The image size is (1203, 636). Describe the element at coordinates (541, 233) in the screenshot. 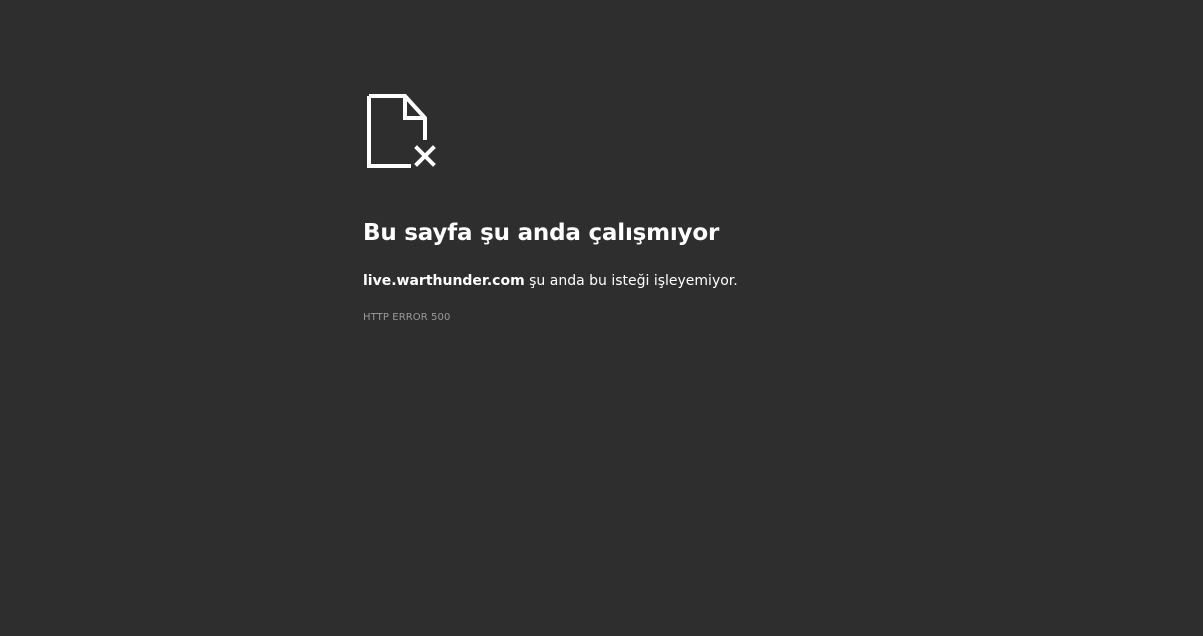

I see `error-title: Bu sayfa şu anda çalışmıyor` at that location.